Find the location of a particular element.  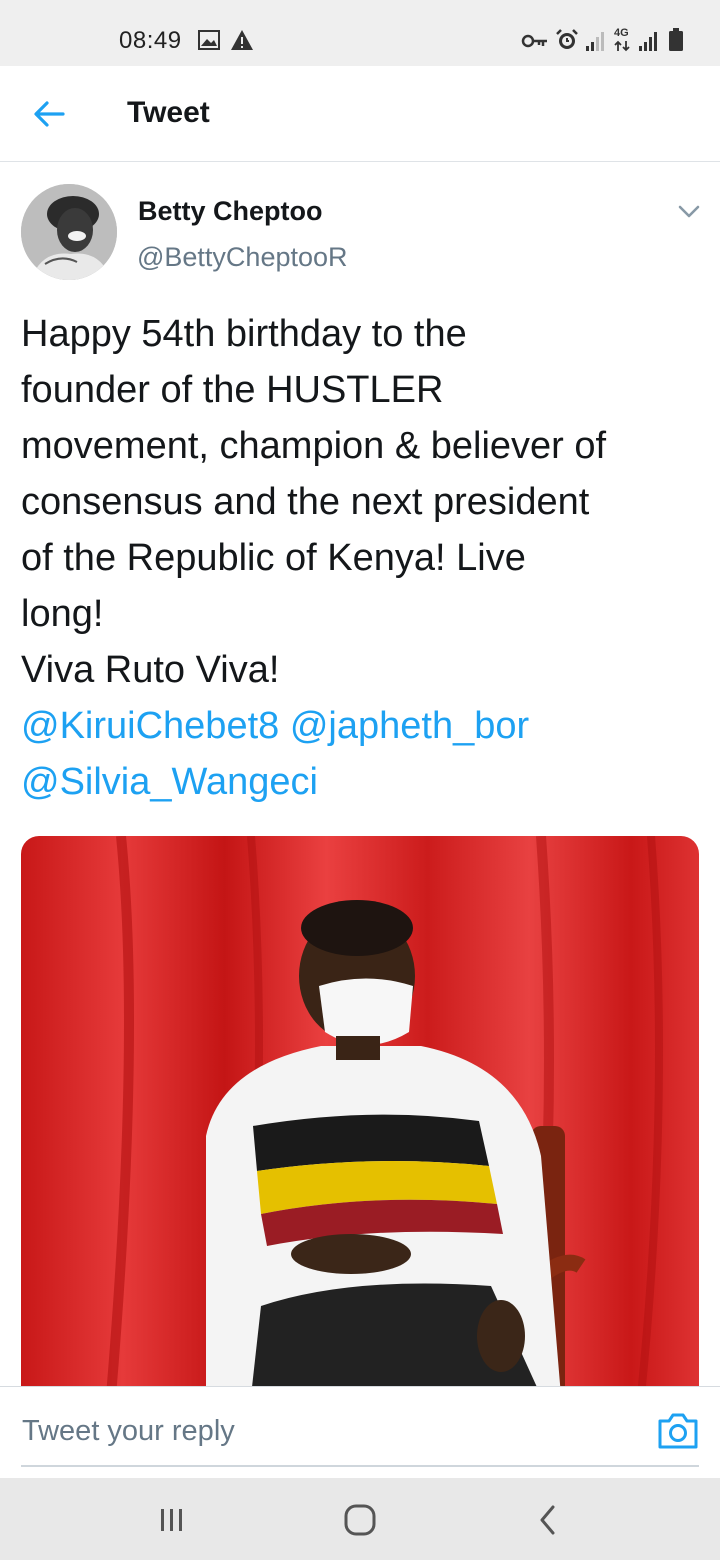

recents-icon is located at coordinates (171, 1520).